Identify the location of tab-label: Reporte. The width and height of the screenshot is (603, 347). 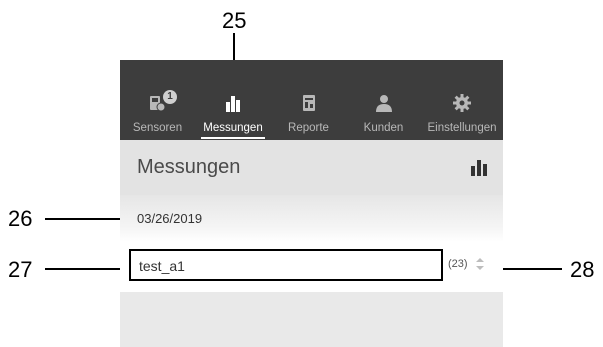
(308, 128).